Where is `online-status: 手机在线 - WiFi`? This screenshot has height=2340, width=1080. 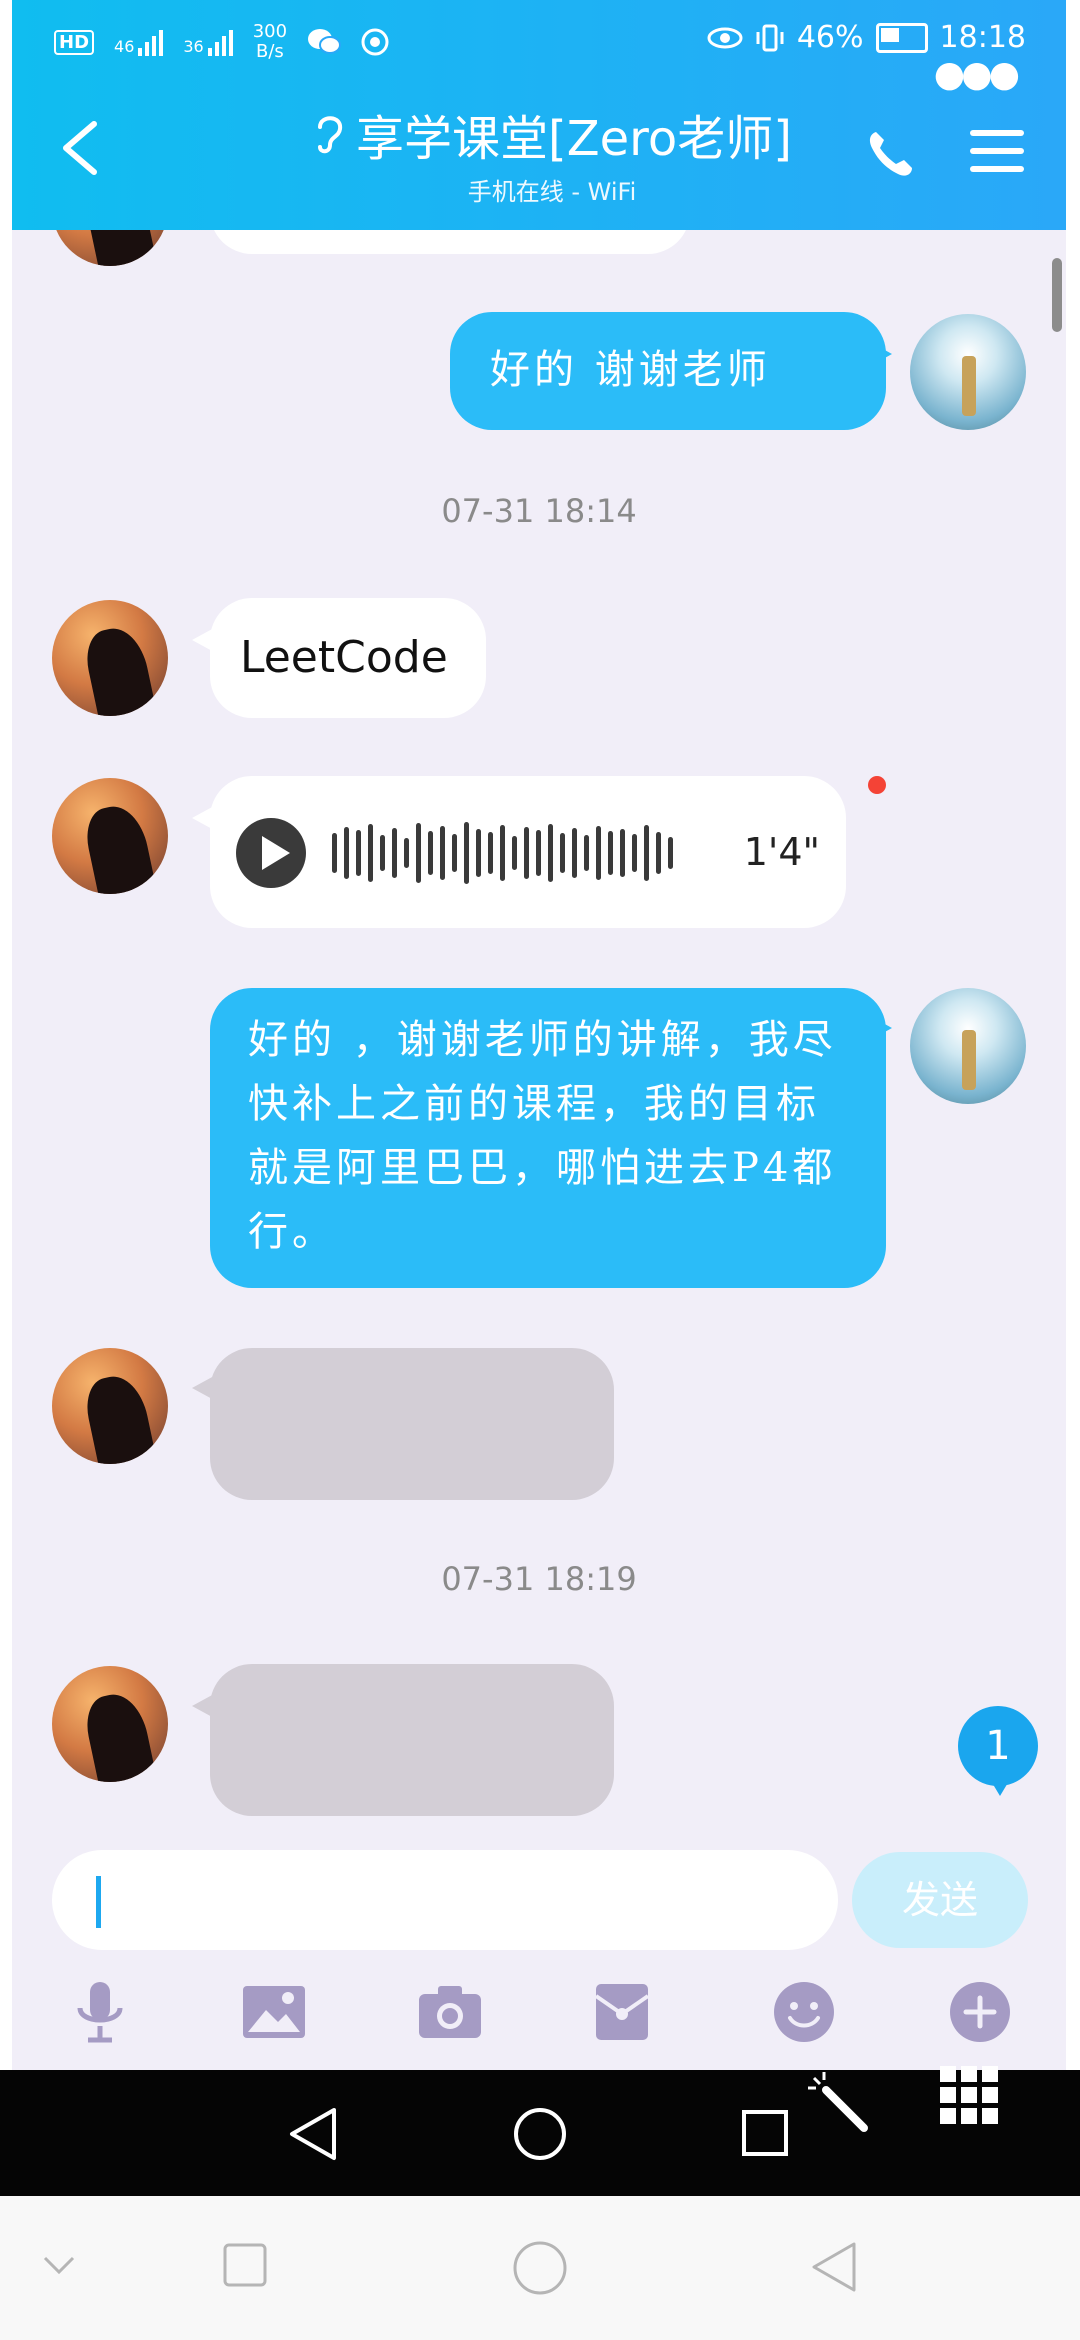 online-status: 手机在线 - WiFi is located at coordinates (552, 192).